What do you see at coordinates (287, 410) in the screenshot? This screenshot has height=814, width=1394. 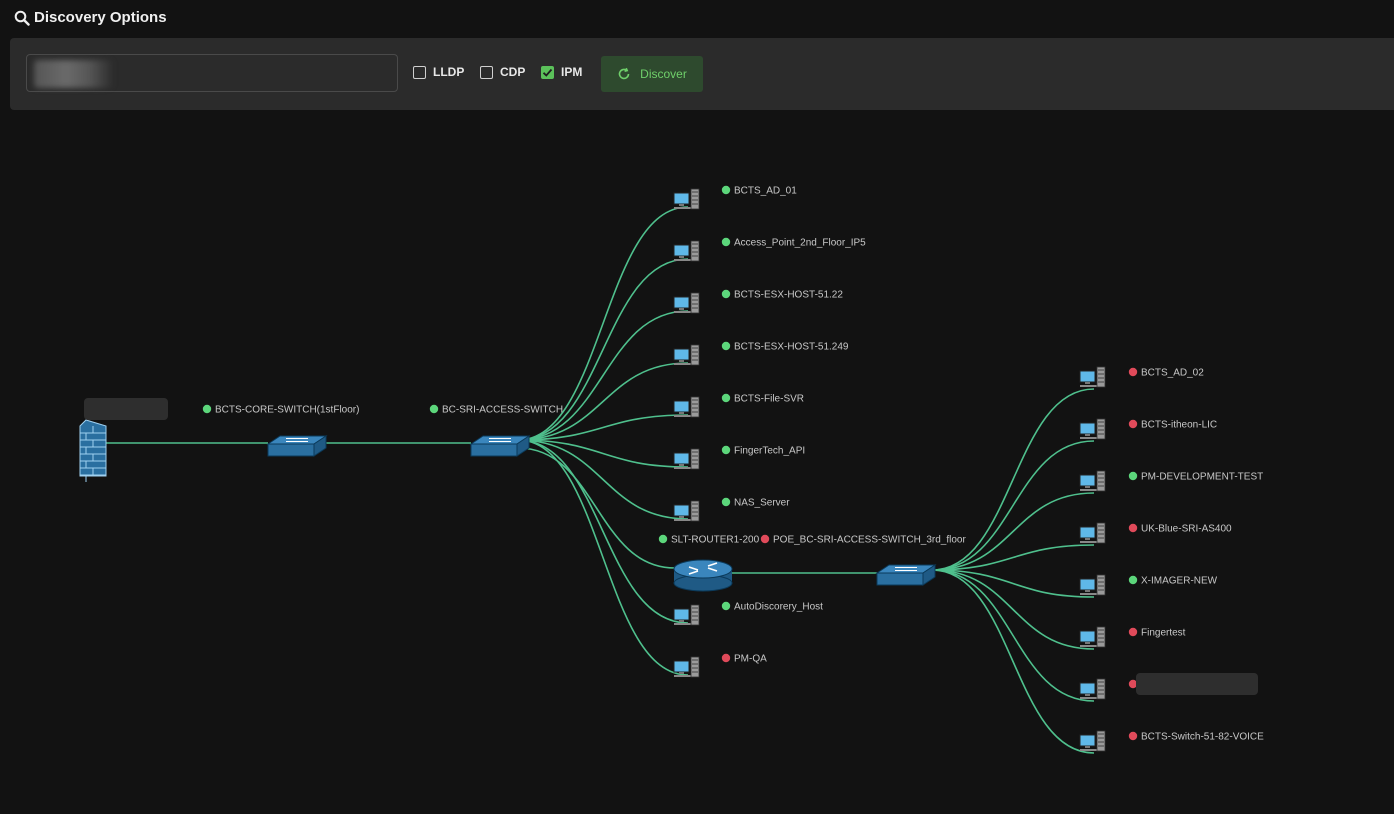 I see `node-label: BCTS-CORE-SWITCH(1stFloor)` at bounding box center [287, 410].